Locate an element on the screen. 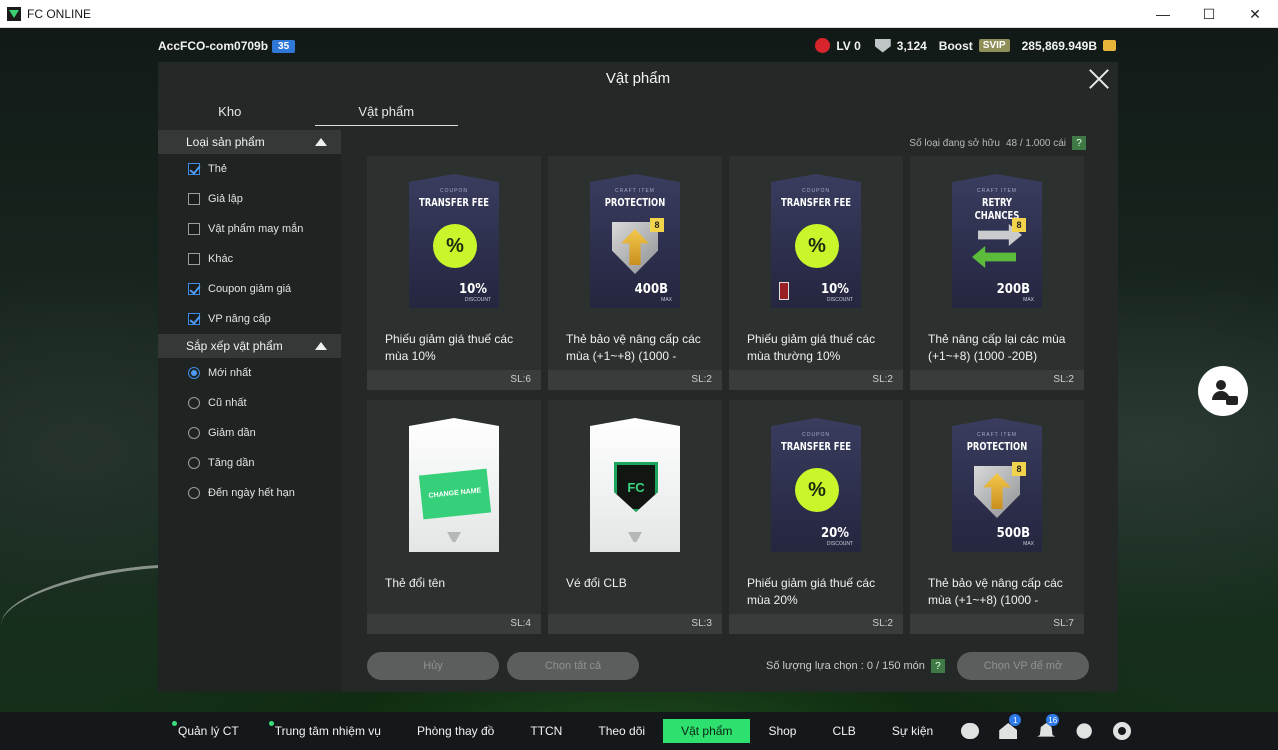  item-footer: SL:6 is located at coordinates (454, 380).